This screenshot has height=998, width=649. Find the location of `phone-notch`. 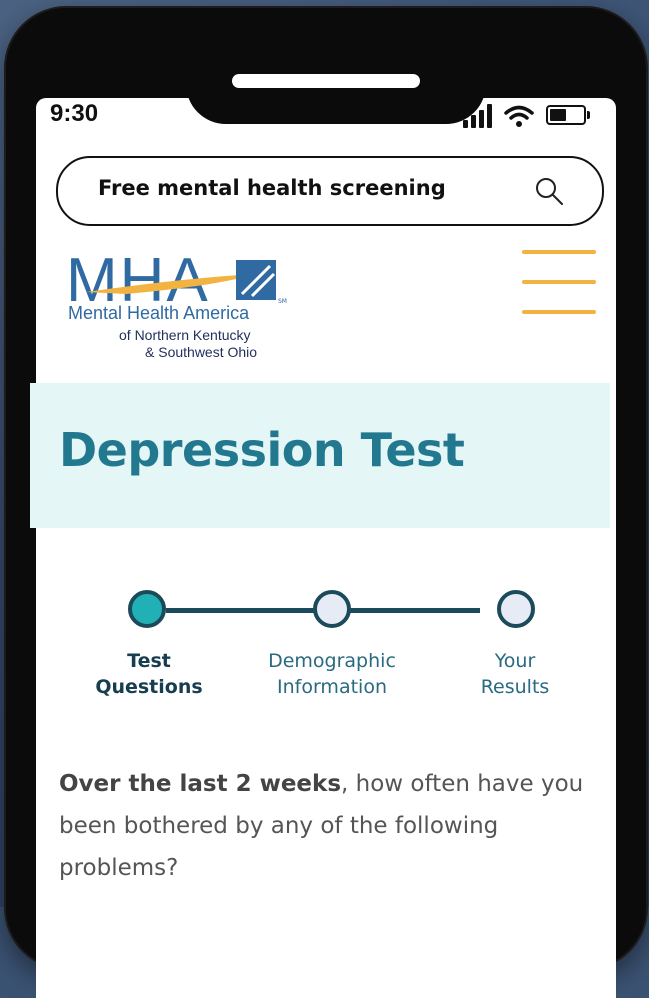

phone-notch is located at coordinates (336, 70).